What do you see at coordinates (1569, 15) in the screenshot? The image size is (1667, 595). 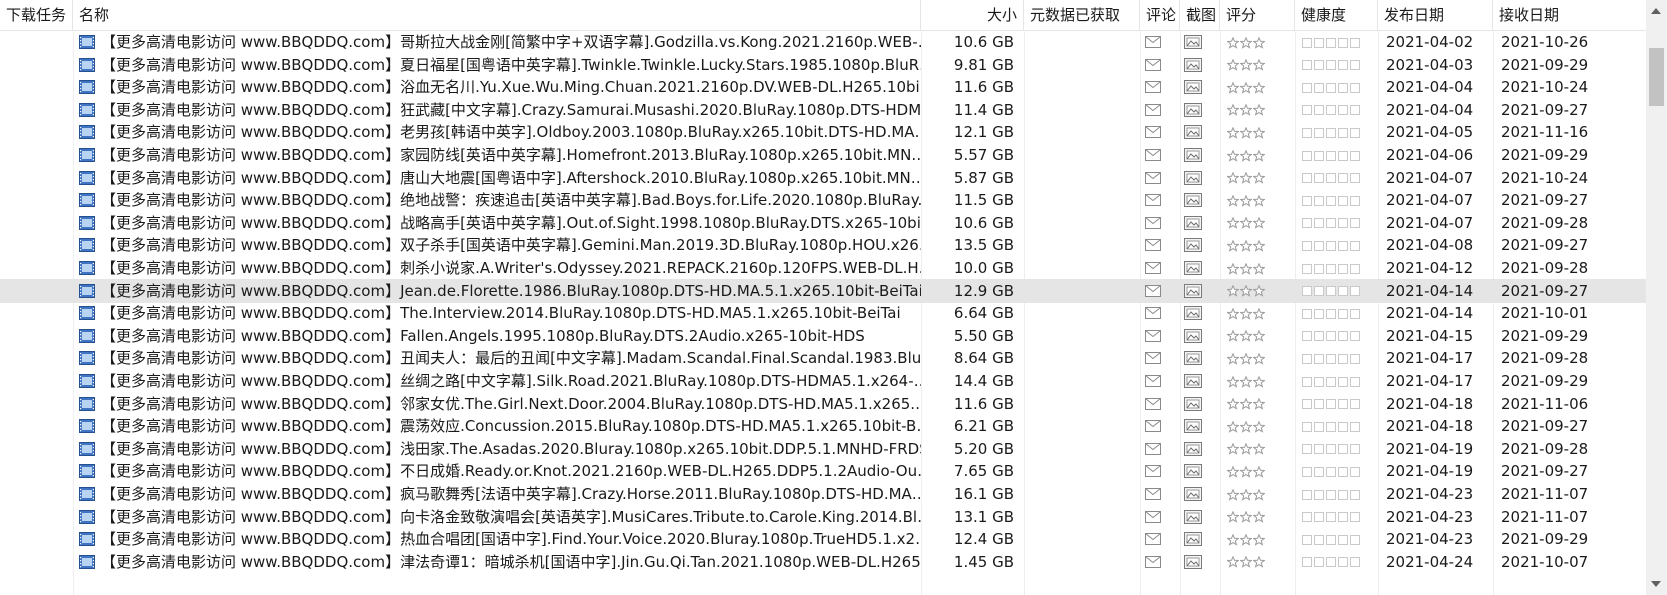 I see `column-header-received: 接收日期` at bounding box center [1569, 15].